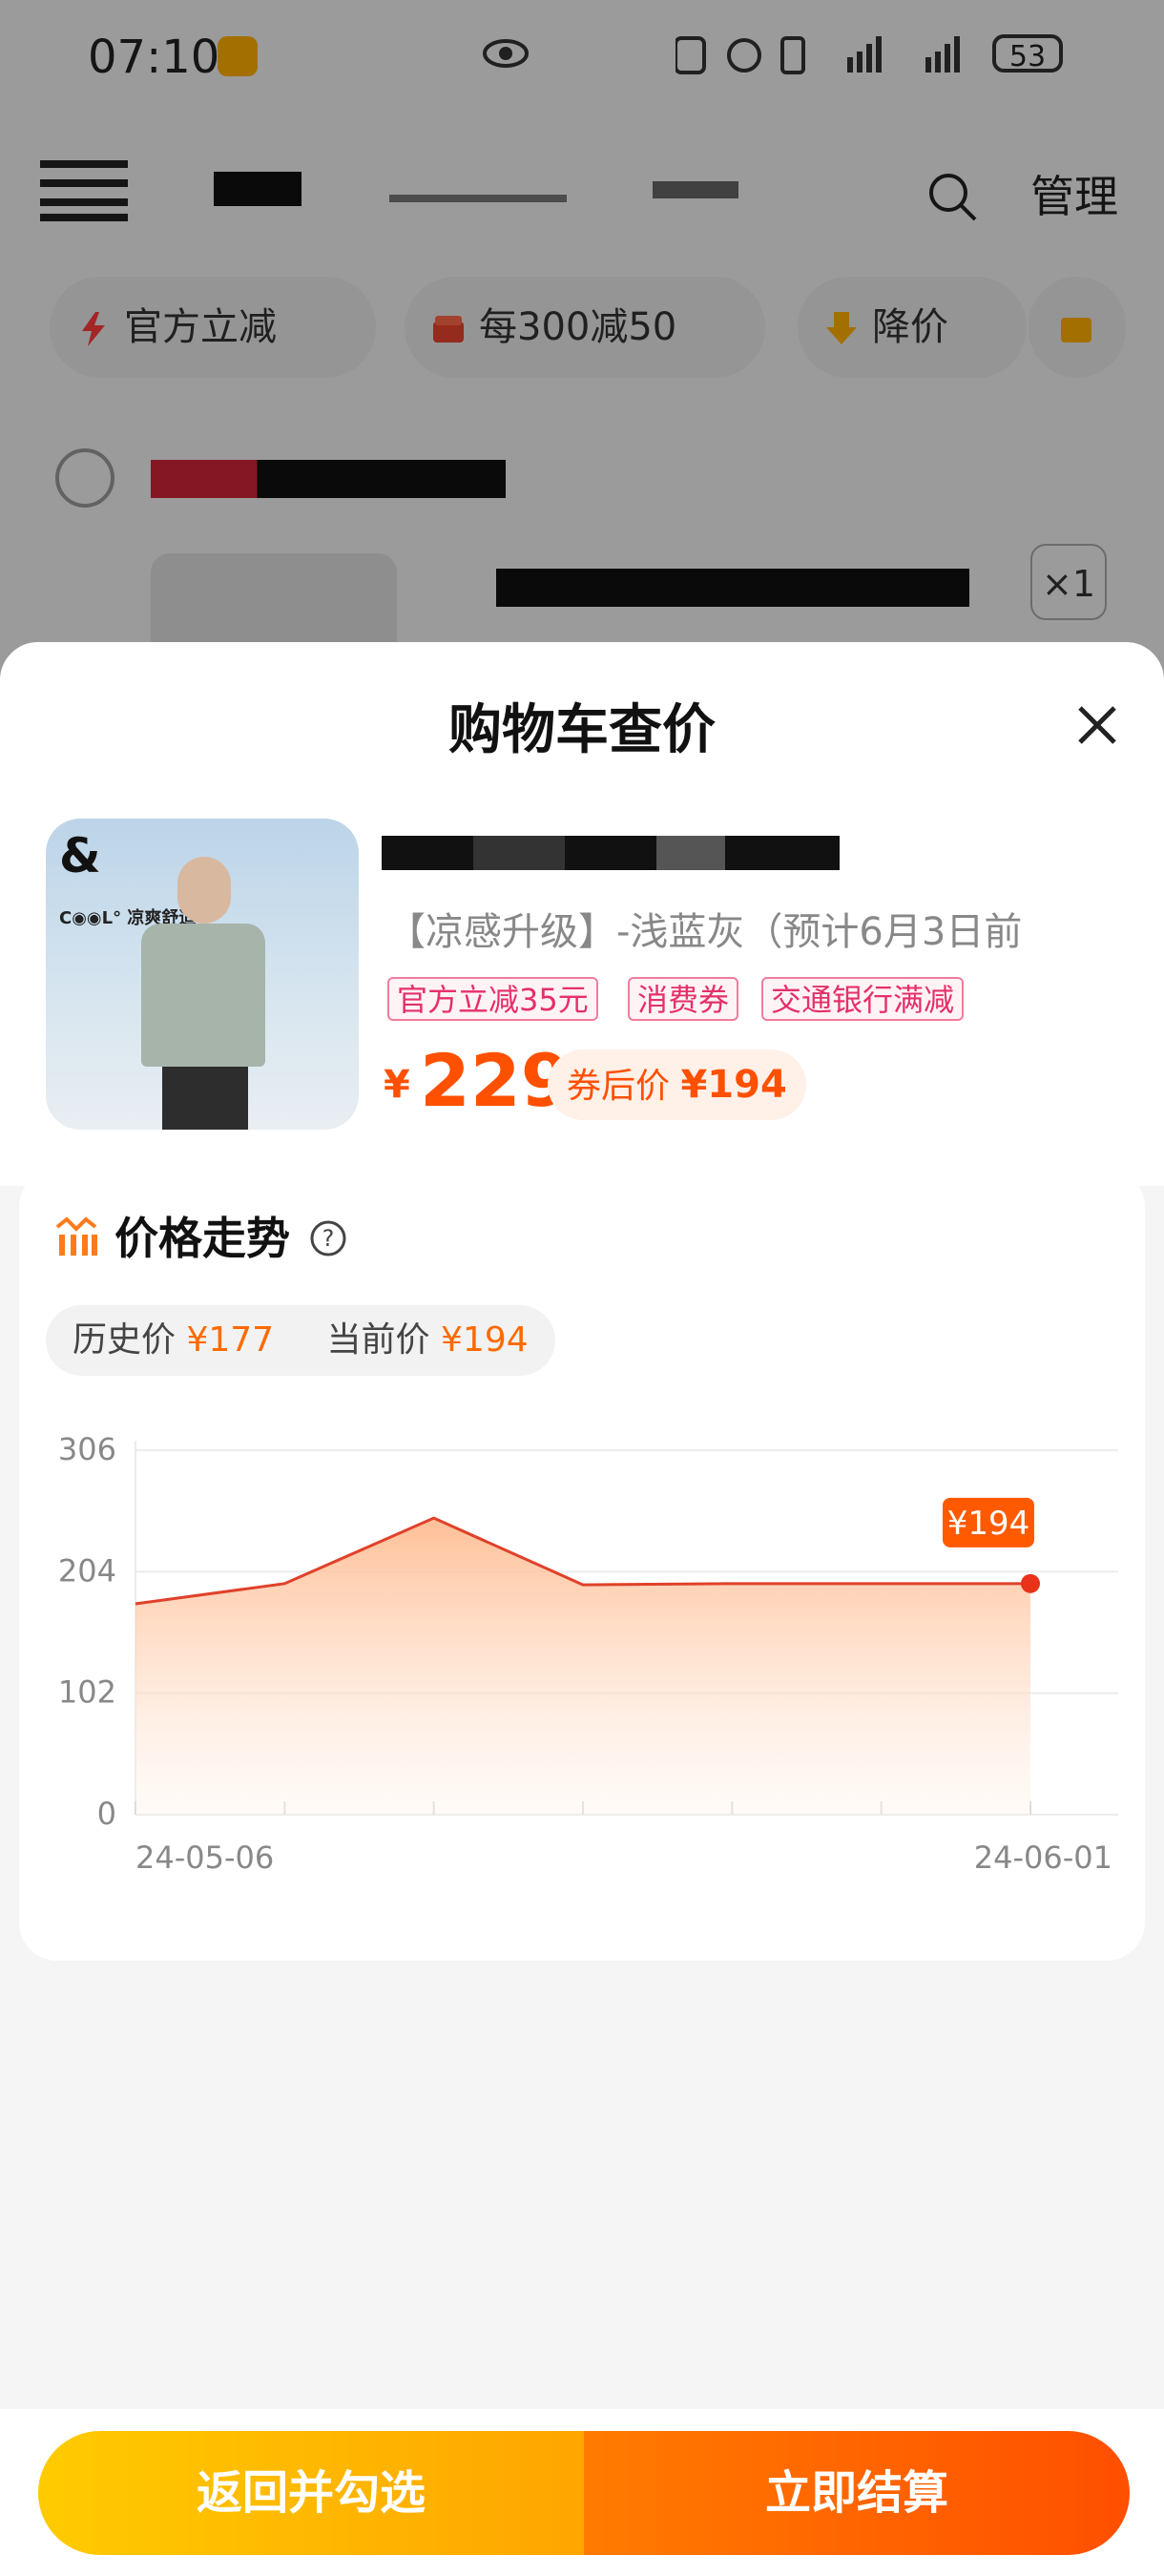 Image resolution: width=1164 pixels, height=2576 pixels. I want to click on product-name-redacted, so click(649, 851).